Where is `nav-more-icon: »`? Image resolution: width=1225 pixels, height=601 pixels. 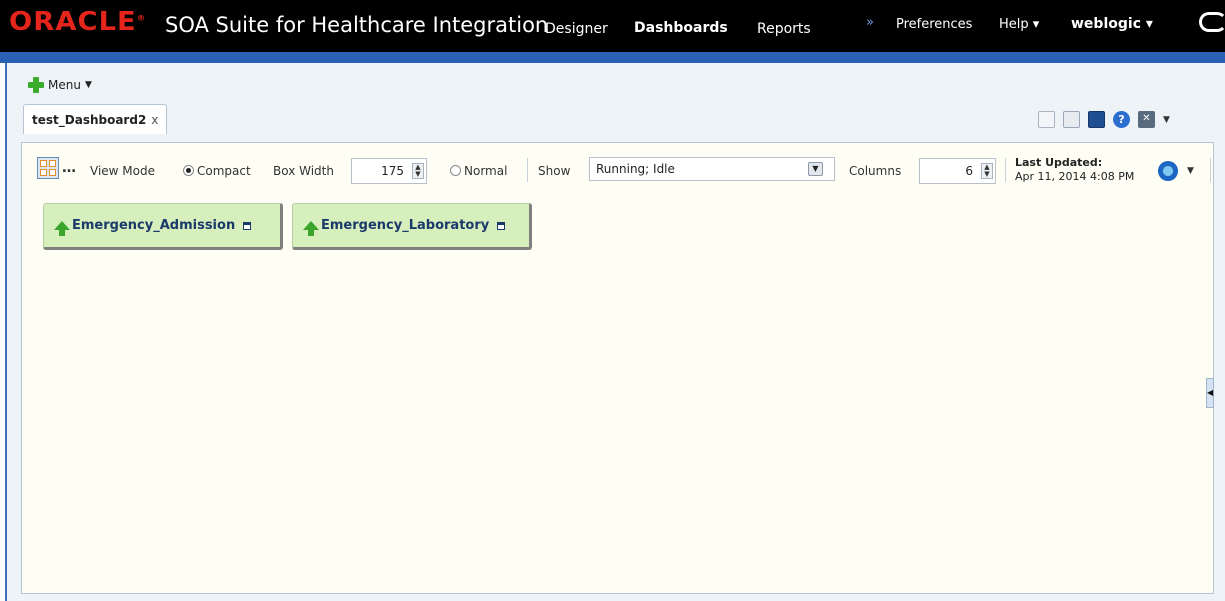
nav-more-icon: » is located at coordinates (870, 22).